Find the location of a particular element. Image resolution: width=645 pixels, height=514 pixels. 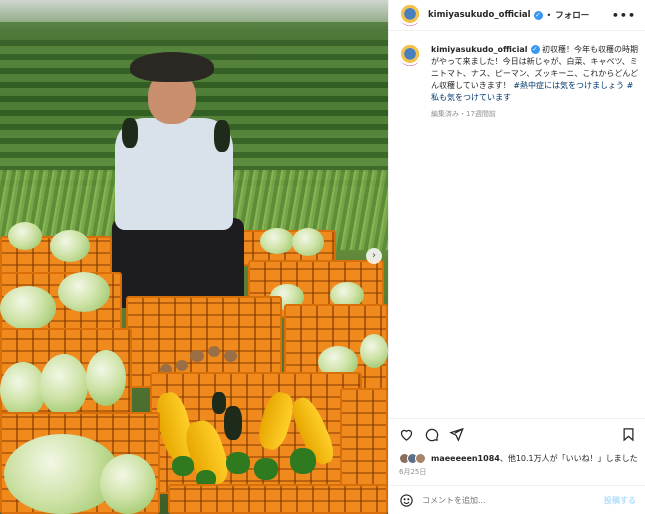

share-icon is located at coordinates (456, 434).